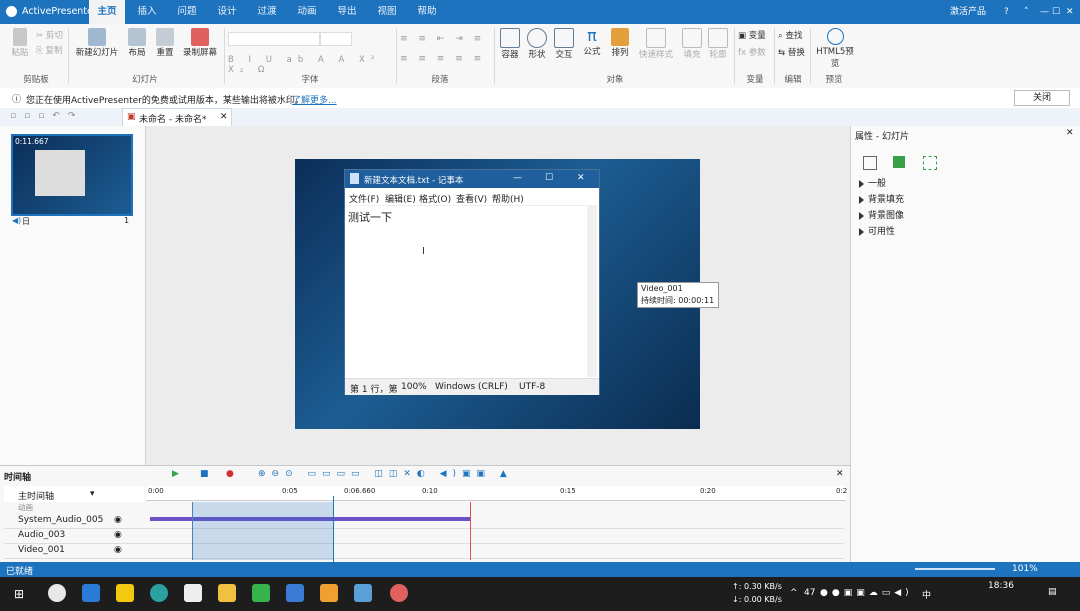 This screenshot has width=1080, height=611. What do you see at coordinates (620, 43) in the screenshot?
I see `arrange-button: 排列` at bounding box center [620, 43].